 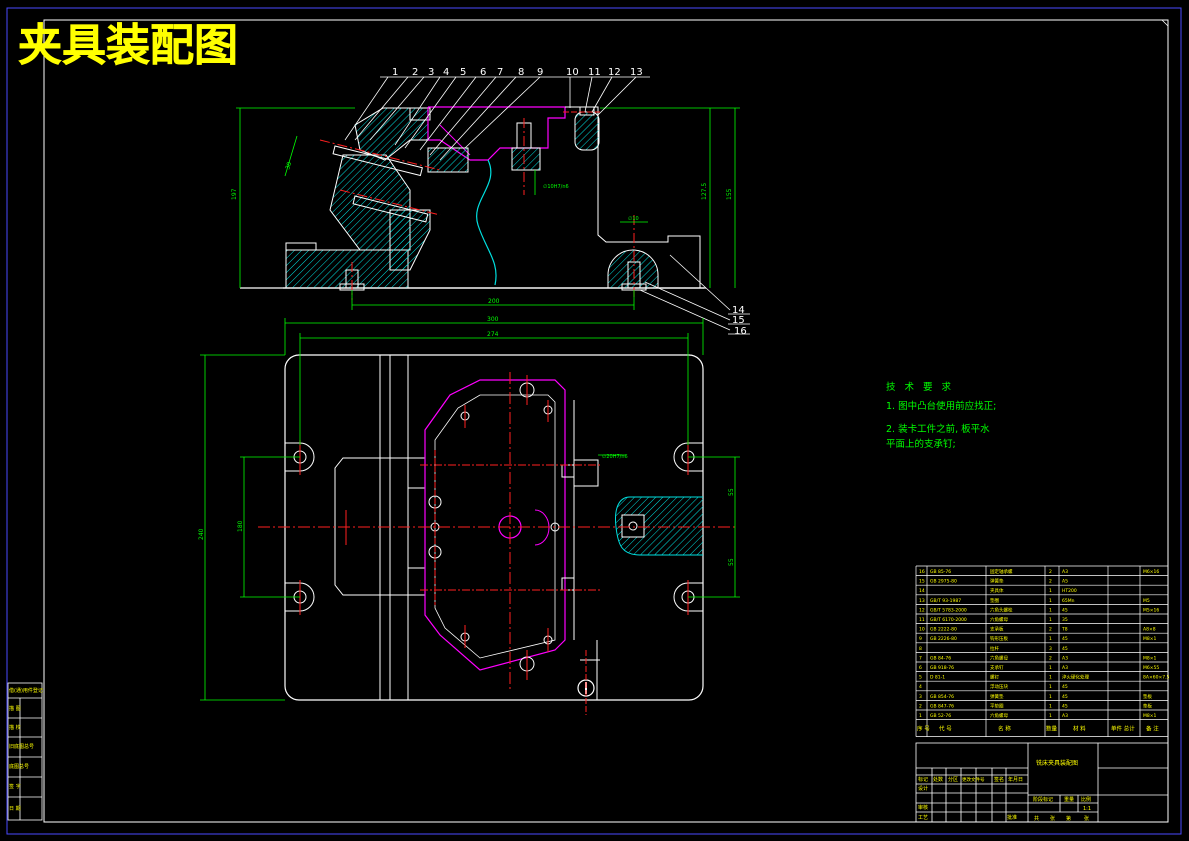 I want to click on sheet-total-a: 共, so click(x=1036, y=818).